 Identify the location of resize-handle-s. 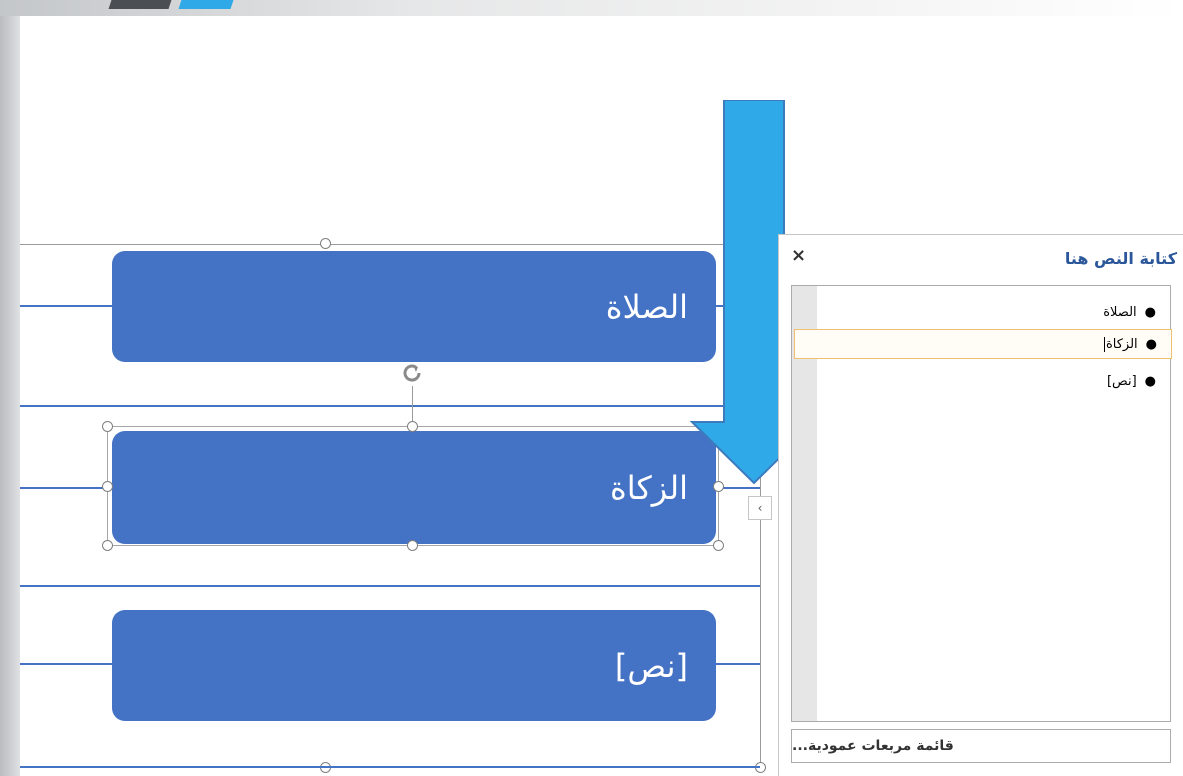
(412, 545).